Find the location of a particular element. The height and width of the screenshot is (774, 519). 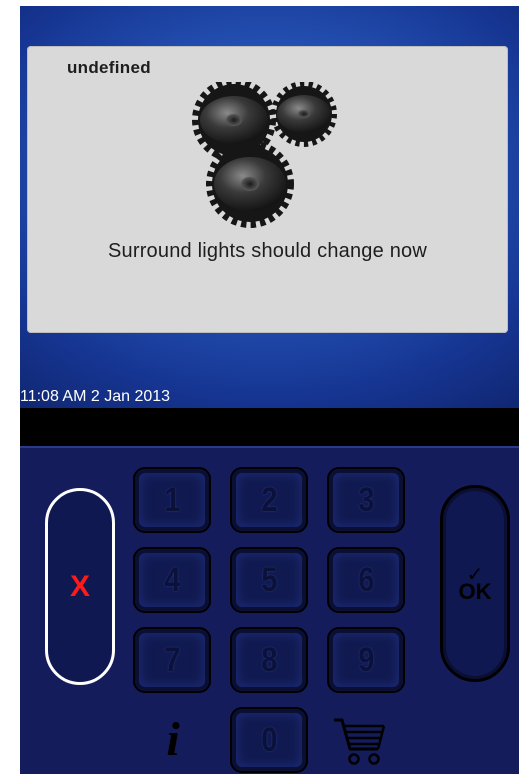

cancel-icon: X is located at coordinates (79, 586).